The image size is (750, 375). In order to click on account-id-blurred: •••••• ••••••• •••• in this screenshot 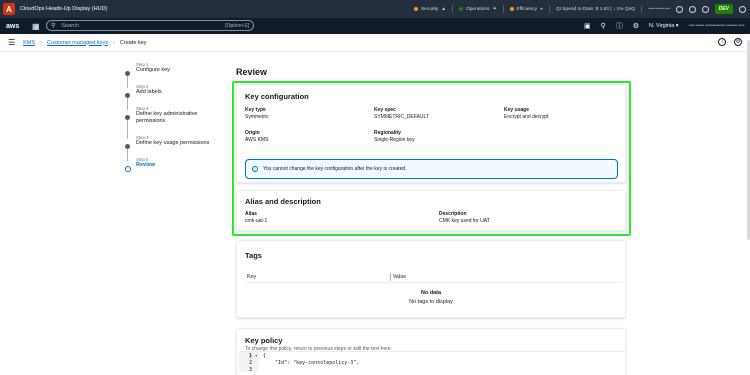, I will do `click(659, 9)`.